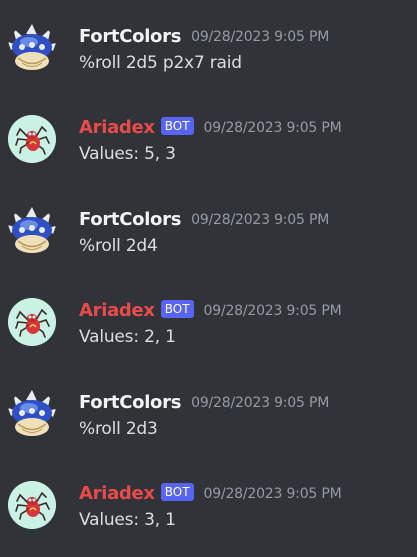  What do you see at coordinates (127, 154) in the screenshot?
I see `message-content: Values: 5, 3` at bounding box center [127, 154].